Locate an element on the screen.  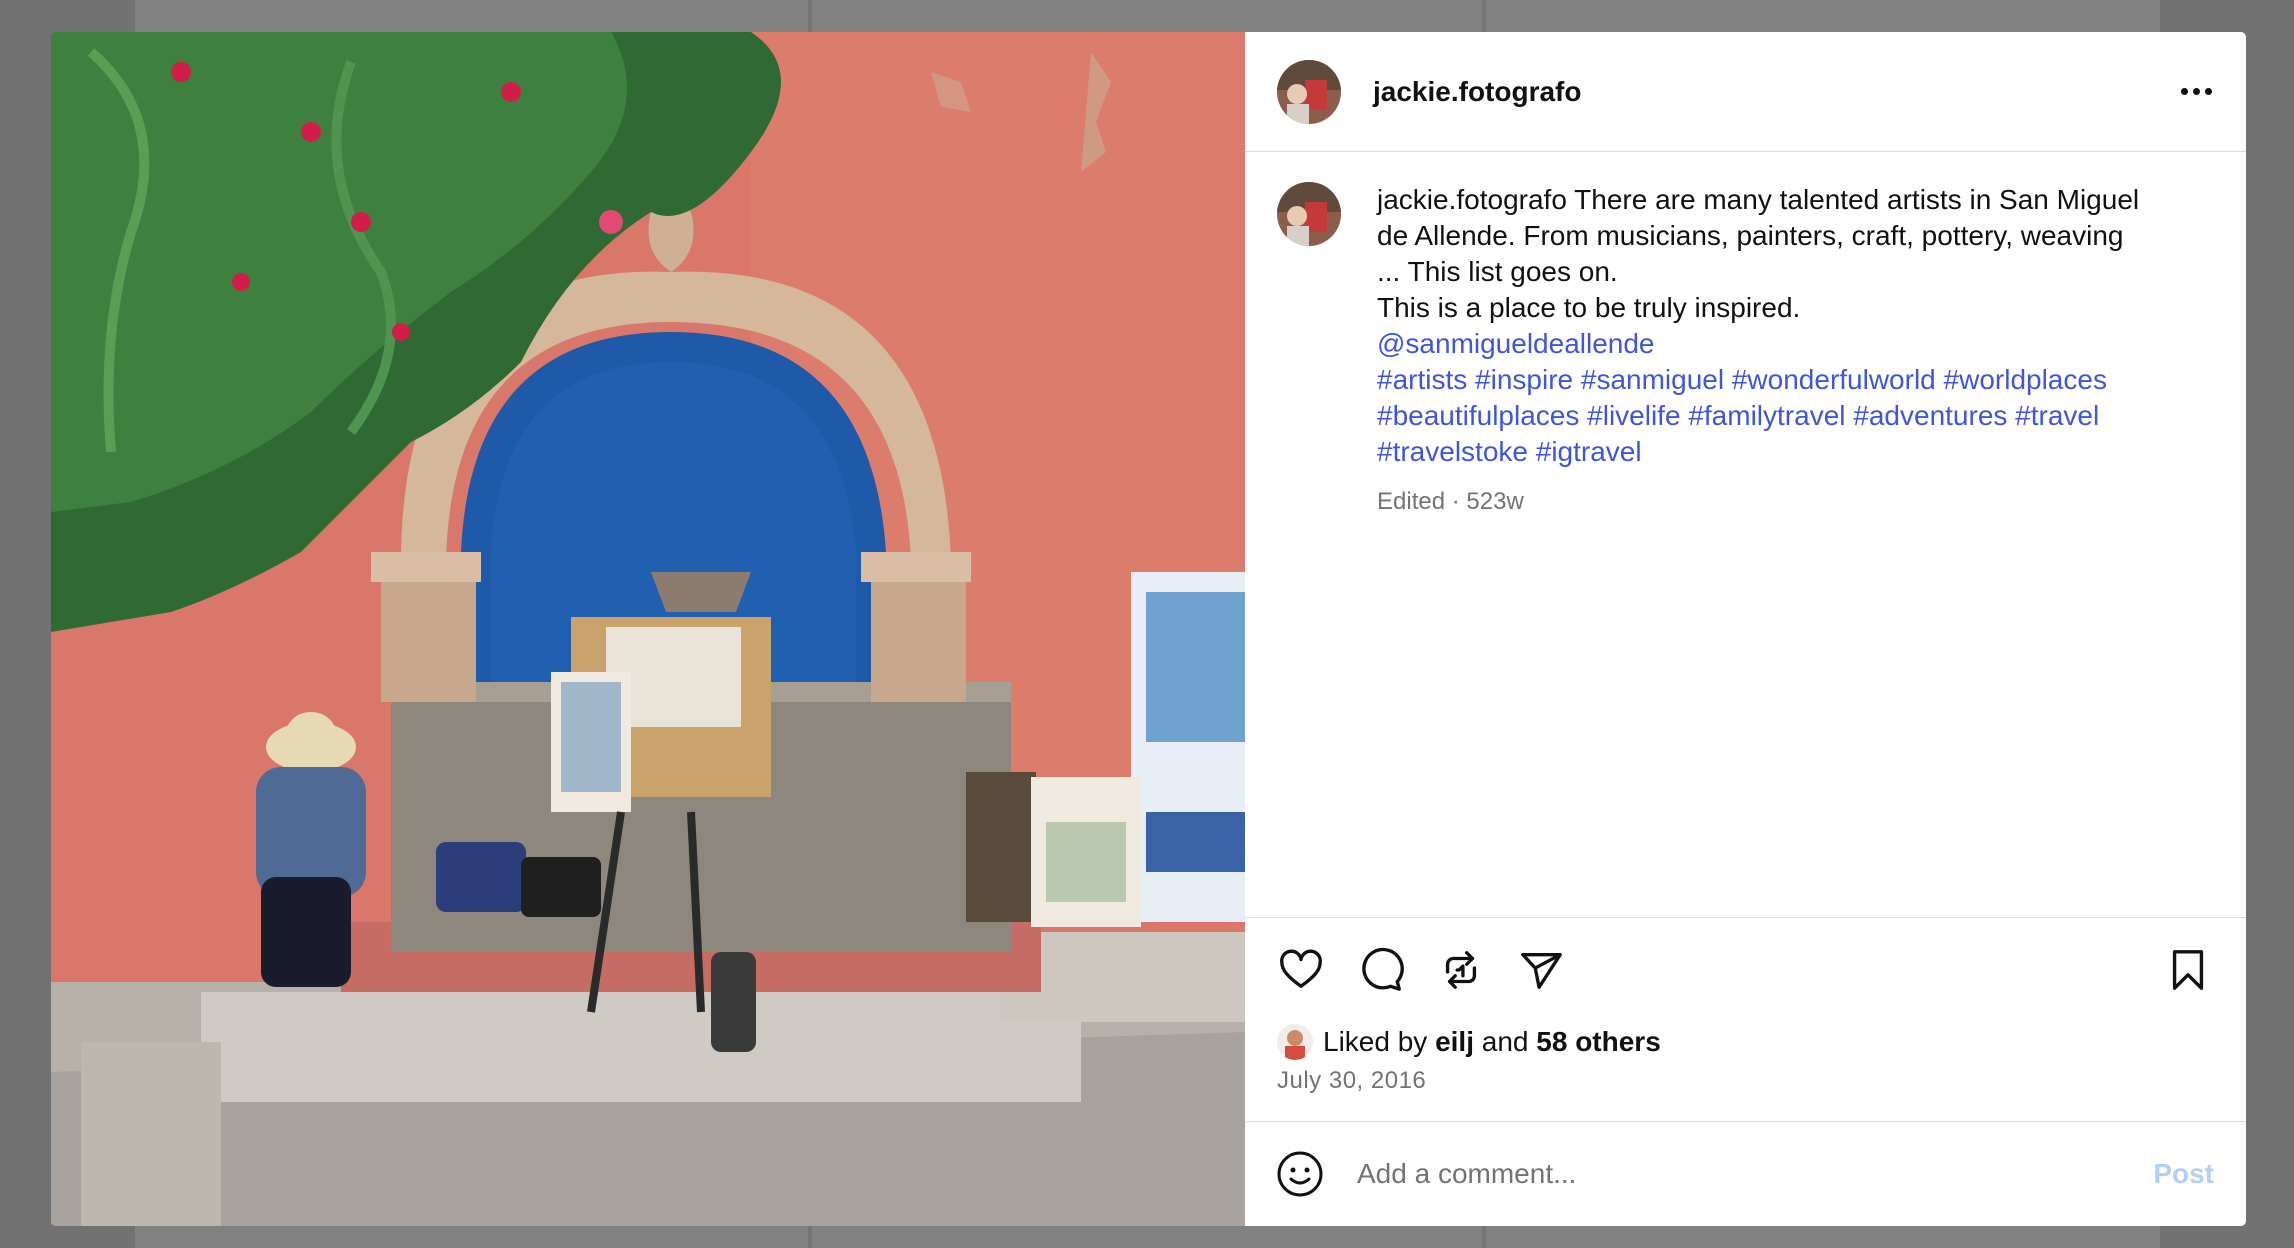
hashtag-link: #wonderfulworld is located at coordinates (1834, 379).